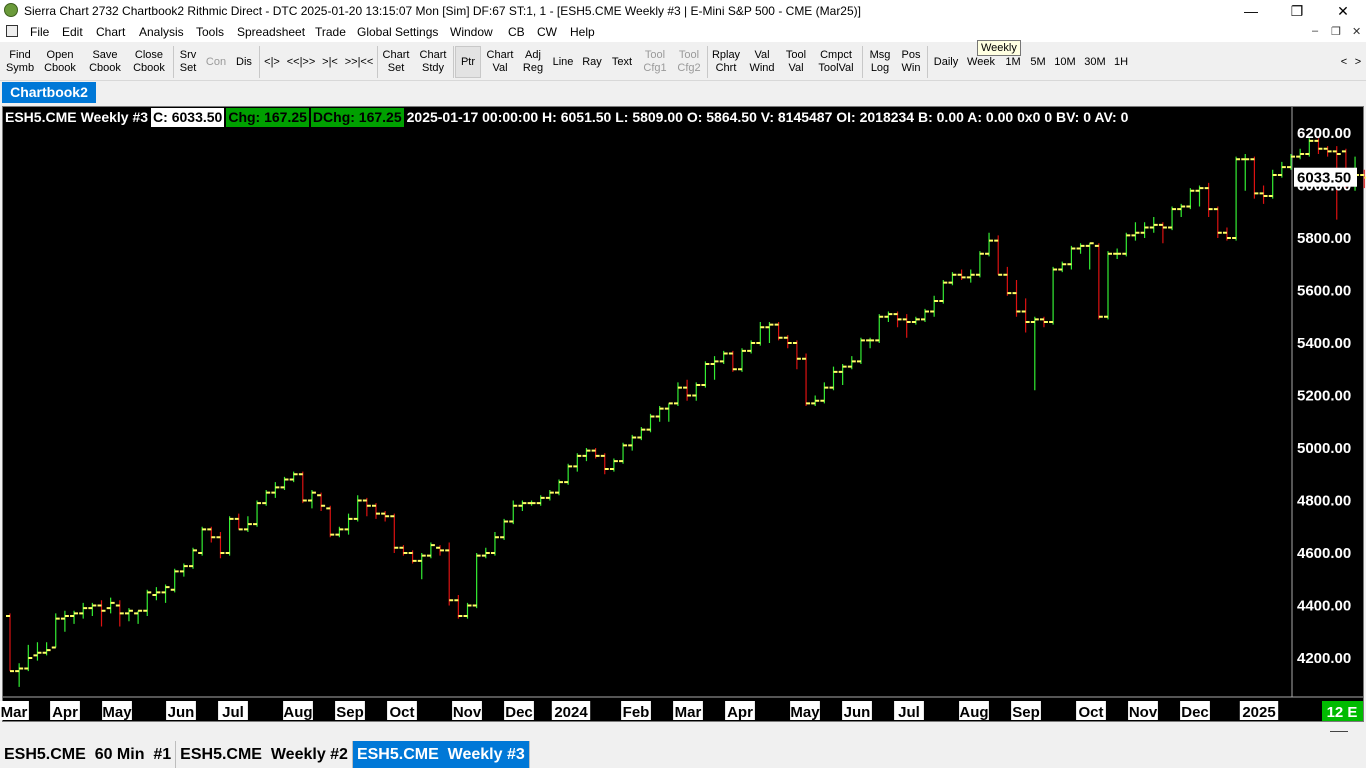 This screenshot has width=1366, height=768. Describe the element at coordinates (1324, 291) in the screenshot. I see `price-axis-label: 5600.00` at that location.